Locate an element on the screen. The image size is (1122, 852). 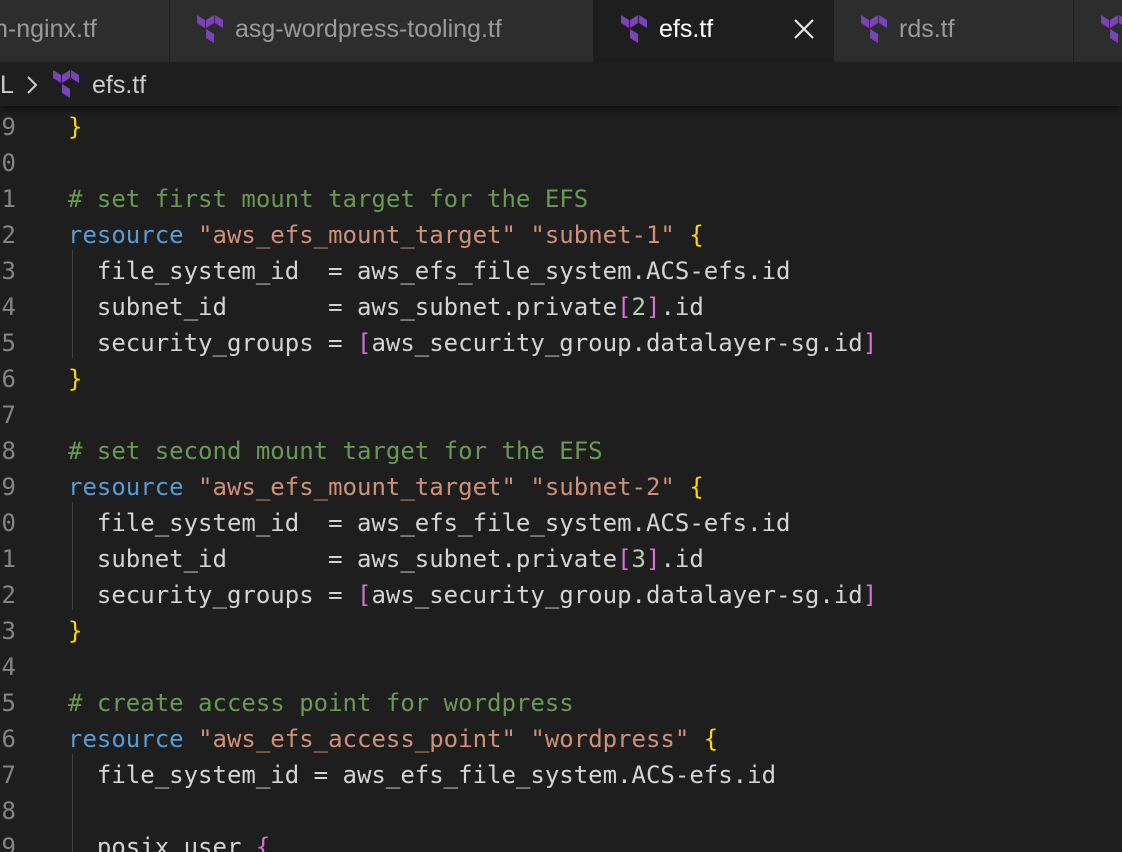
breadcrumb: L efs.tf is located at coordinates (561, 84).